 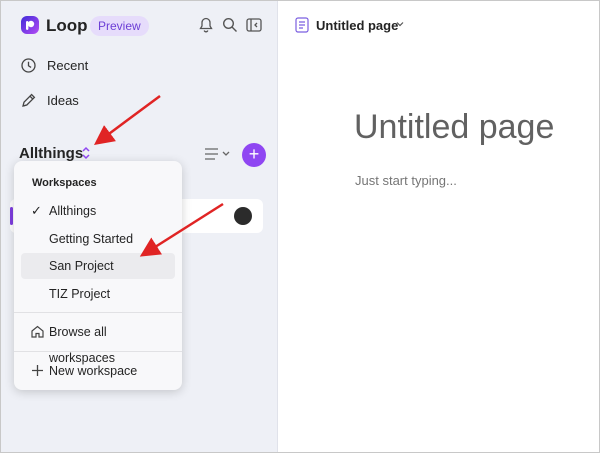 I want to click on new-workspace-item: New workspace, so click(x=98, y=371).